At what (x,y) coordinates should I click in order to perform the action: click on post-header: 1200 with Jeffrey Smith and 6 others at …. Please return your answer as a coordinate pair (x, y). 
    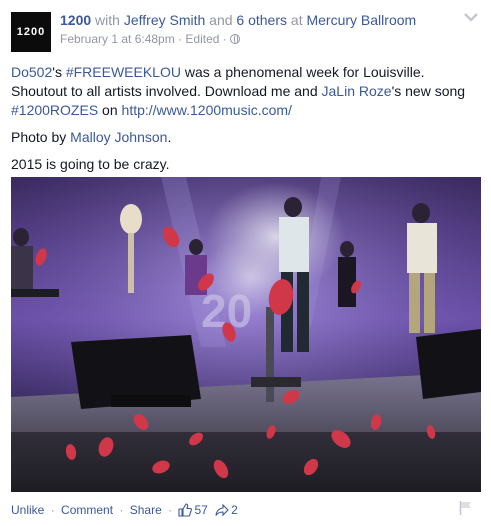
    Looking at the image, I should click on (238, 20).